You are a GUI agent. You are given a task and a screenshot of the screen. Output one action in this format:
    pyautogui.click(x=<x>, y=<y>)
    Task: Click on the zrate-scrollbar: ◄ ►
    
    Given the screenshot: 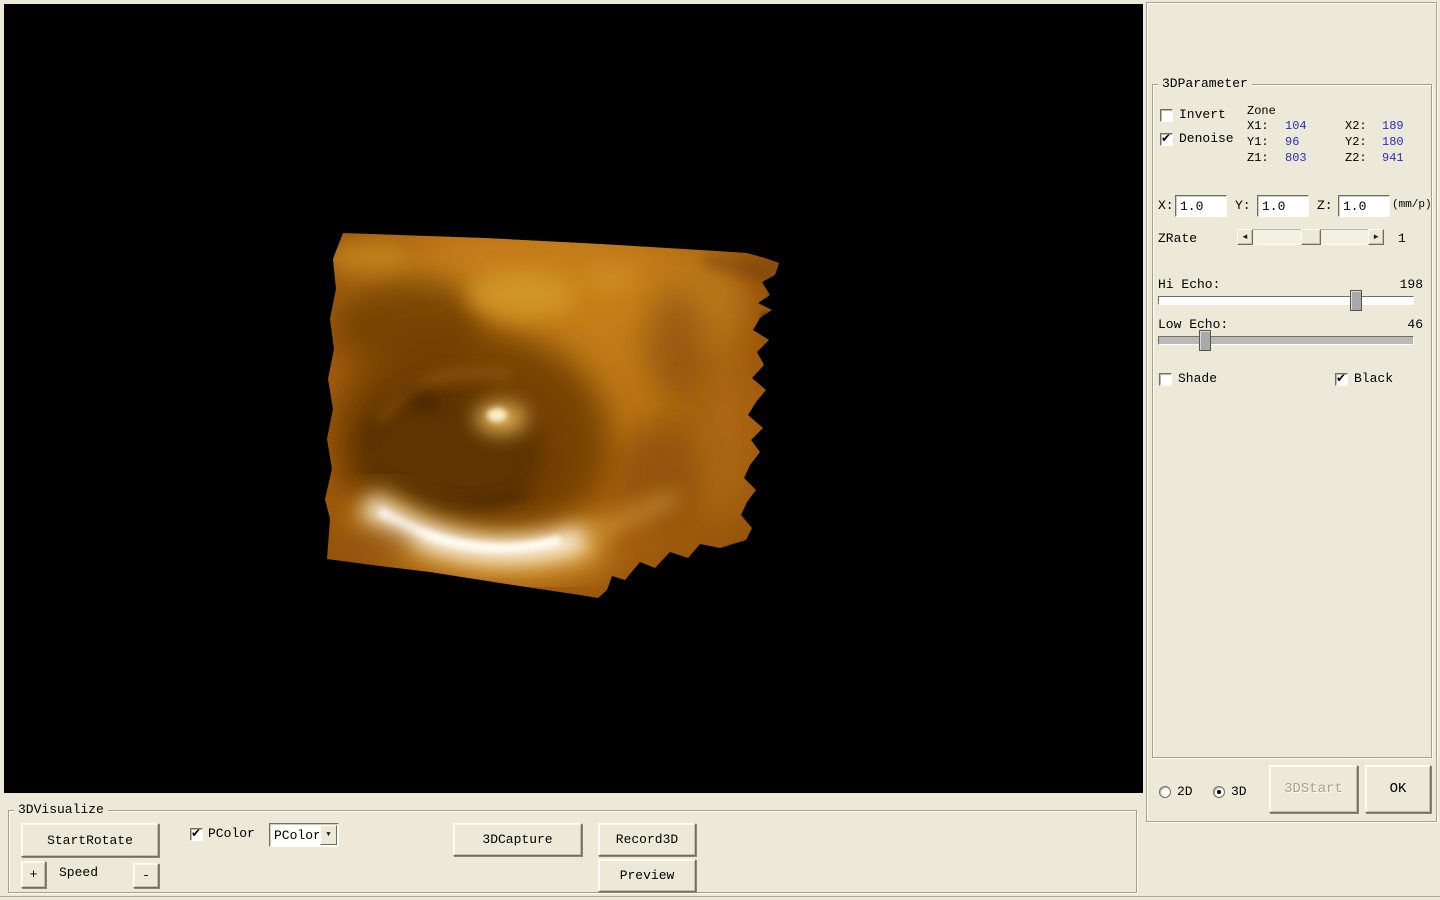 What is the action you would take?
    pyautogui.click(x=1310, y=237)
    